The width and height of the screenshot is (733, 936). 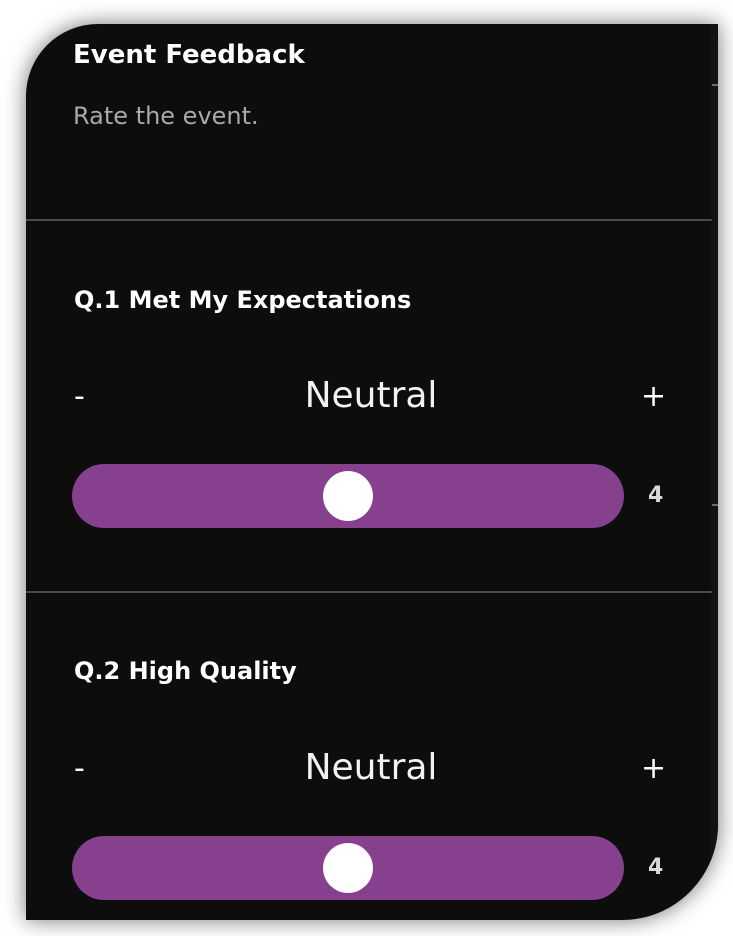 I want to click on page-title: Event Feedback, so click(x=189, y=55).